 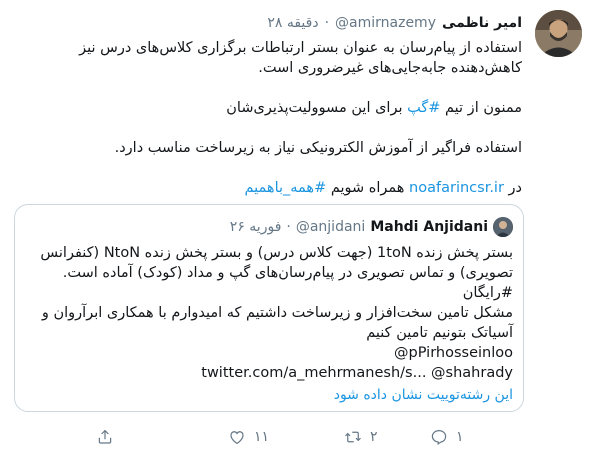 What do you see at coordinates (105, 436) in the screenshot?
I see `share-icon` at bounding box center [105, 436].